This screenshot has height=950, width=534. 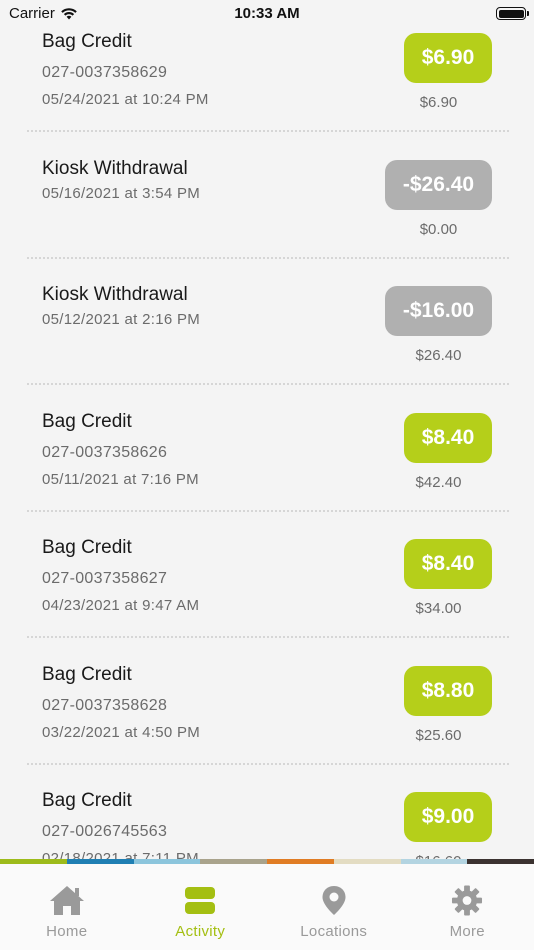 I want to click on transaction-reference: 027-0026745563, so click(x=105, y=831).